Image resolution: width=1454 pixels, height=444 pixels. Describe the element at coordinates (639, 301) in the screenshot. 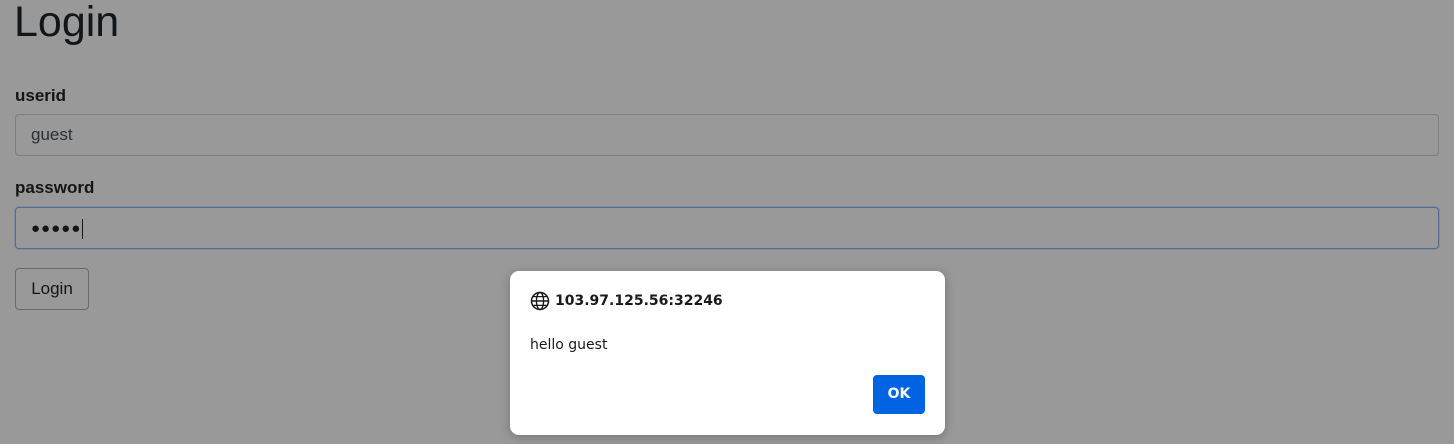

I see `dialog-origin: 103.97.125.56:32246` at that location.